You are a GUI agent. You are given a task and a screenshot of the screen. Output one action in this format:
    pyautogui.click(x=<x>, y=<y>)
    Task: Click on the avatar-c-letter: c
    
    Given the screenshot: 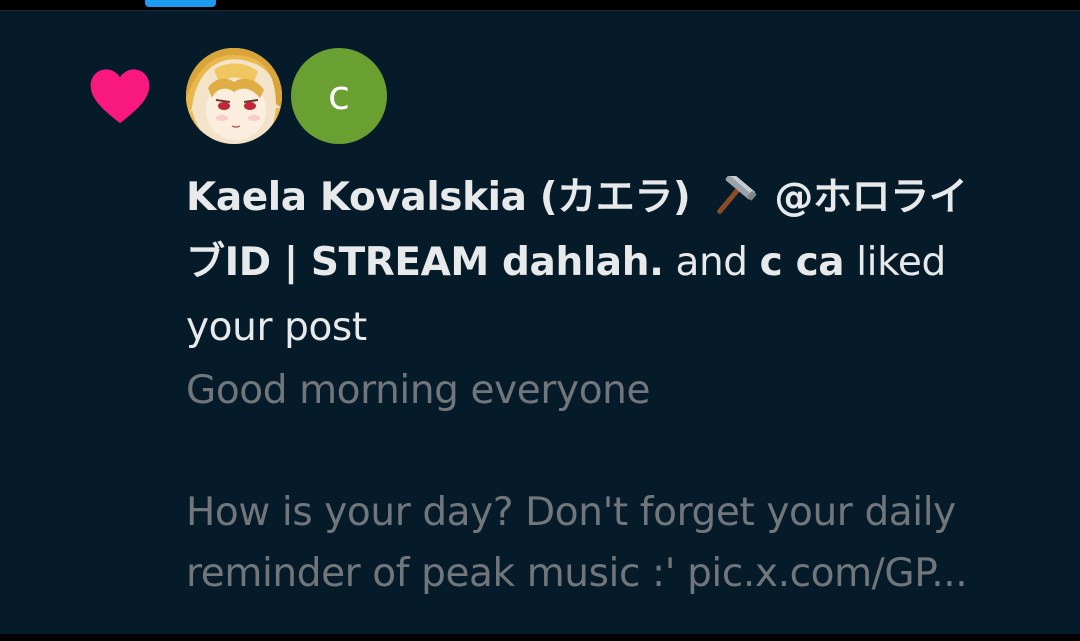 What is the action you would take?
    pyautogui.click(x=339, y=96)
    